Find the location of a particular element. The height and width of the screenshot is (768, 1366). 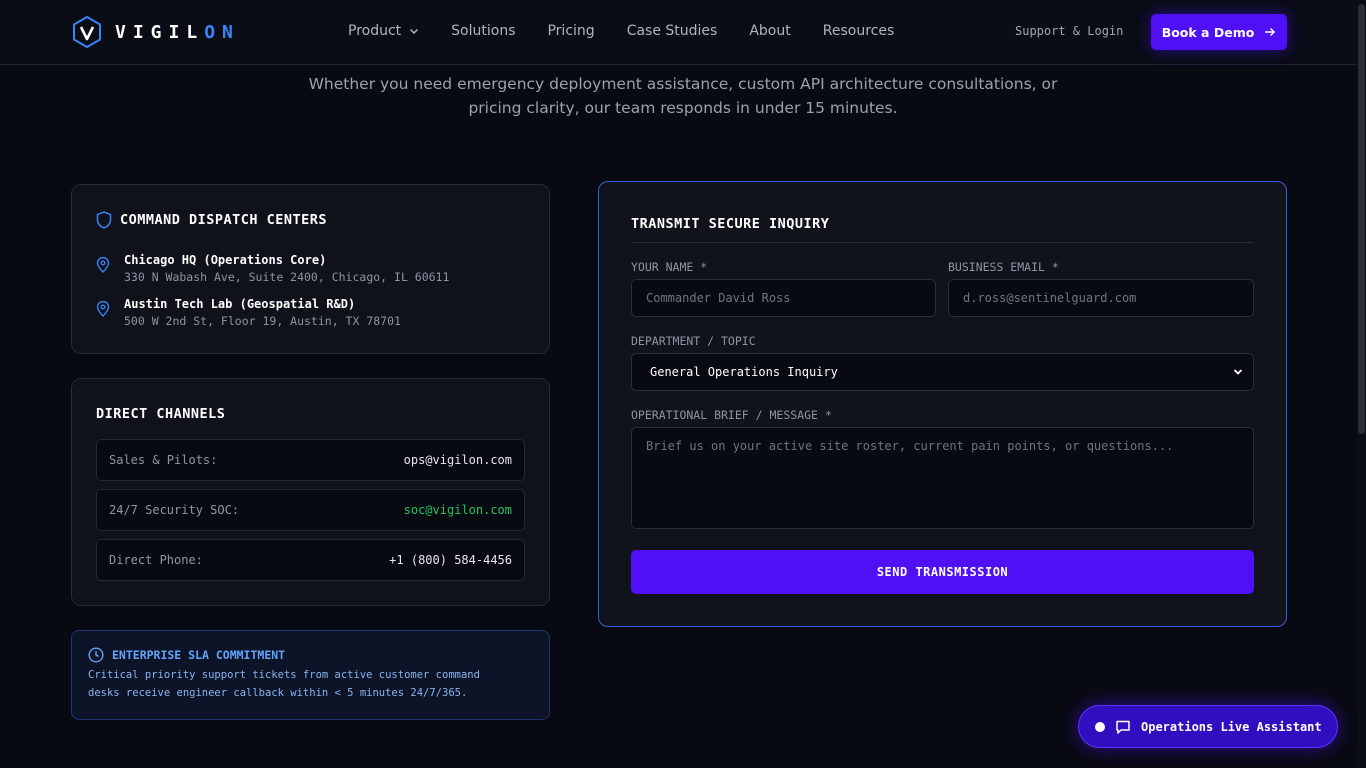

send-transmission-button: SEND TRANSMISSION is located at coordinates (942, 572).